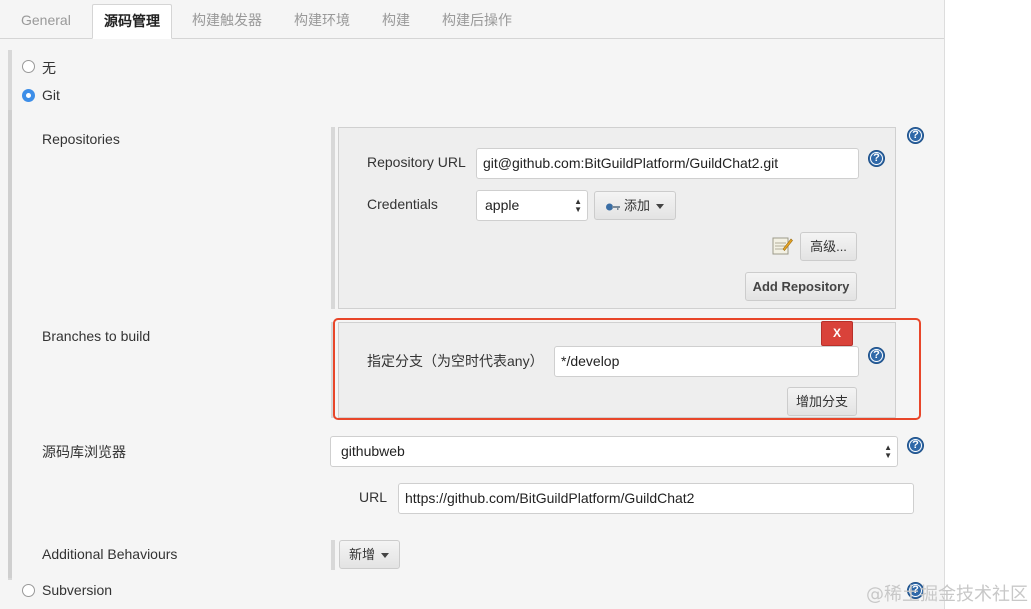 Image resolution: width=1031 pixels, height=609 pixels. I want to click on add-credentials-button: 添加, so click(635, 205).